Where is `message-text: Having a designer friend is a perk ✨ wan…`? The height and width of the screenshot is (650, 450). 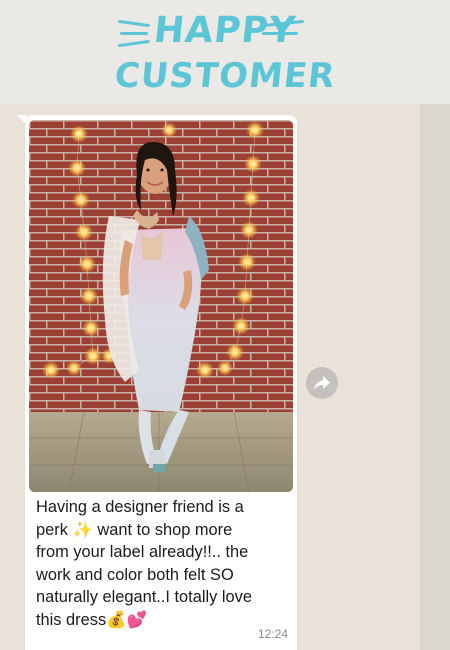 message-text: Having a designer friend is a perk ✨ wan… is located at coordinates (161, 564).